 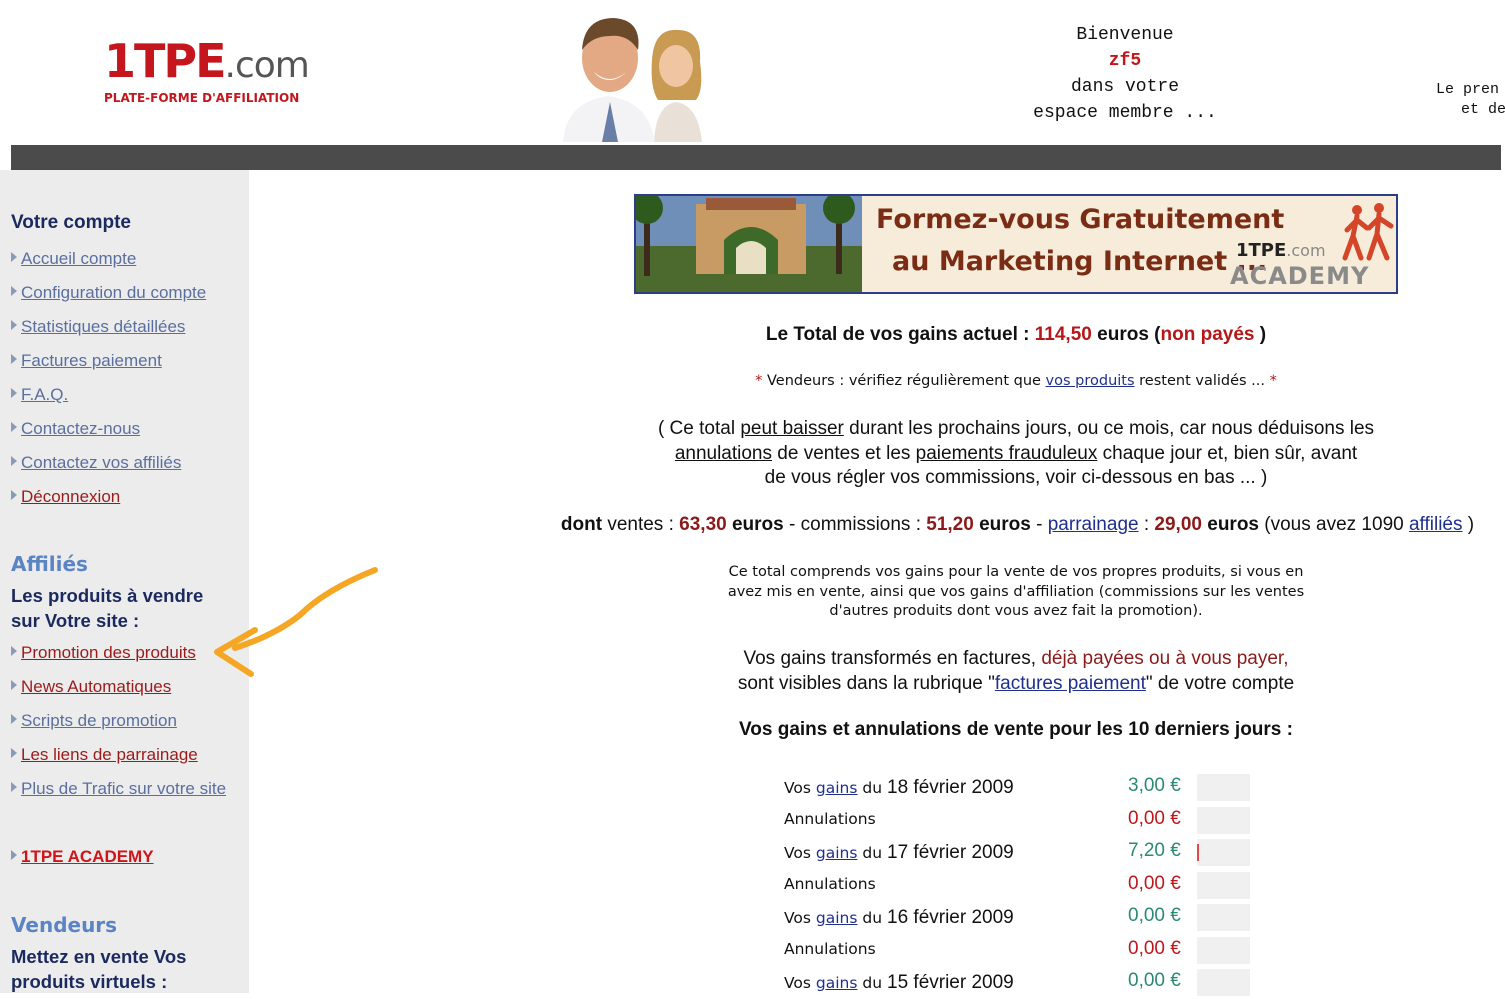 I want to click on row-bar, so click(x=1198, y=852).